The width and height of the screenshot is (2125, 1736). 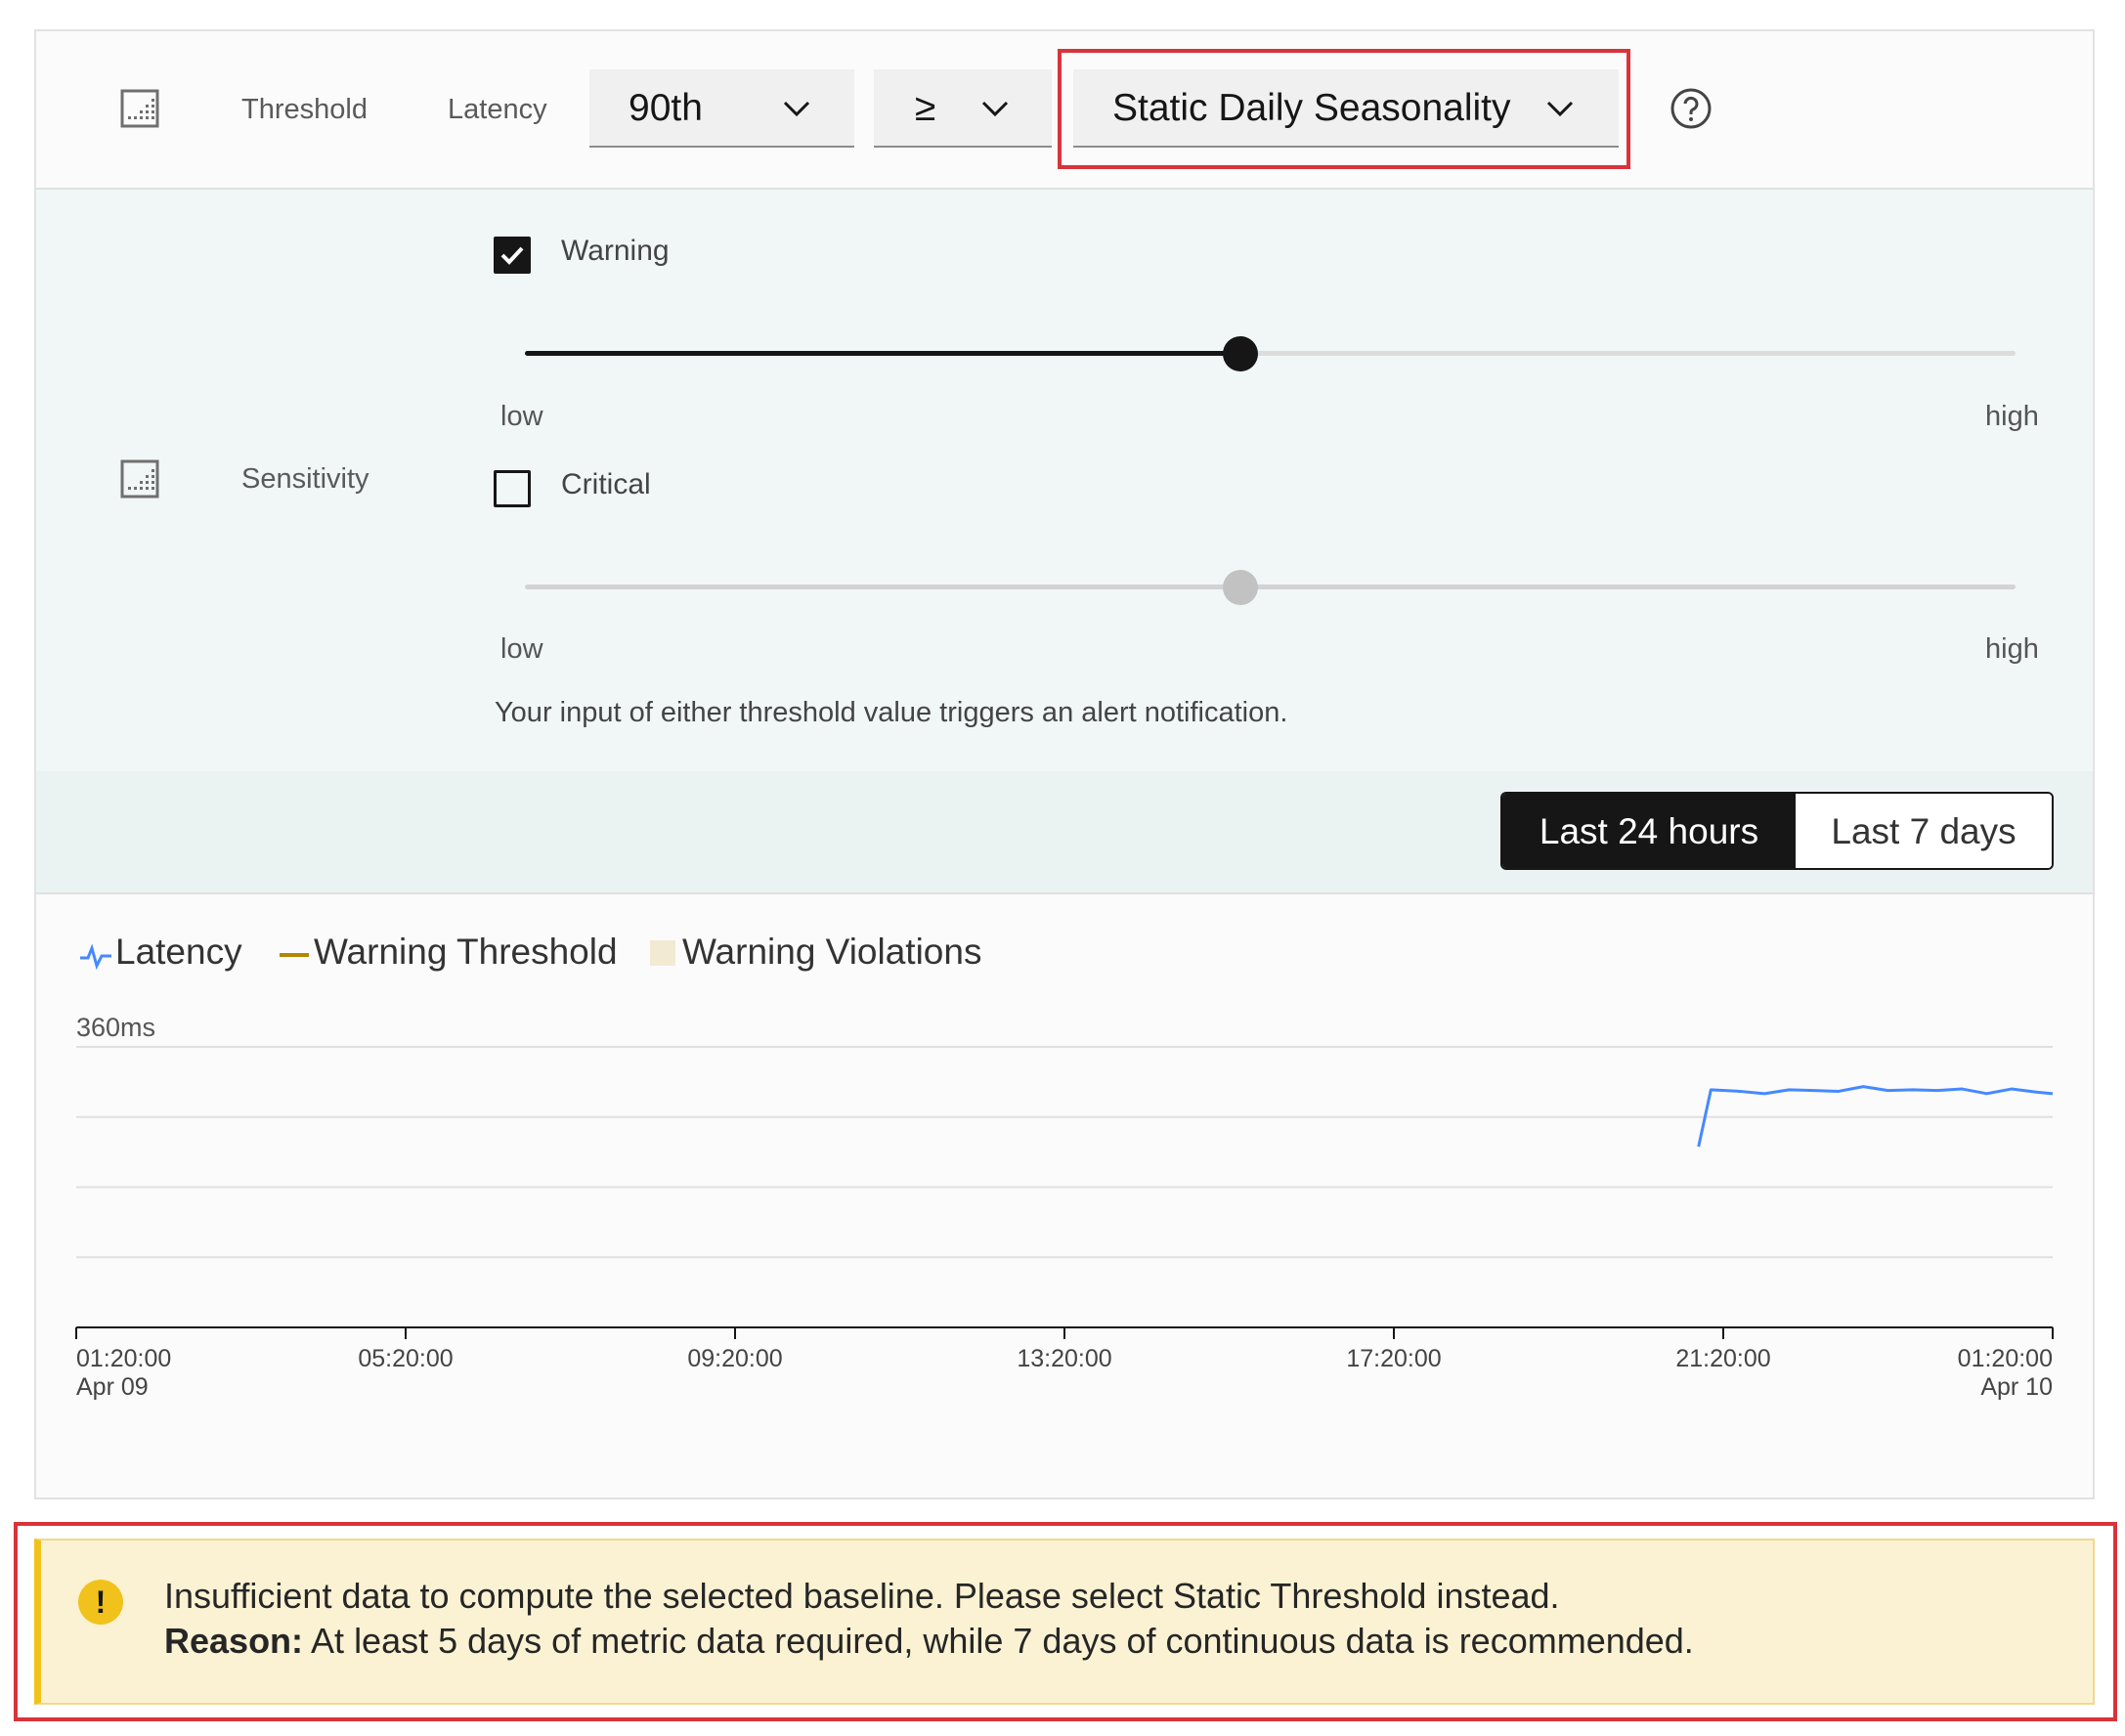 I want to click on x-tick-label: 17:20:00, so click(x=1394, y=1358).